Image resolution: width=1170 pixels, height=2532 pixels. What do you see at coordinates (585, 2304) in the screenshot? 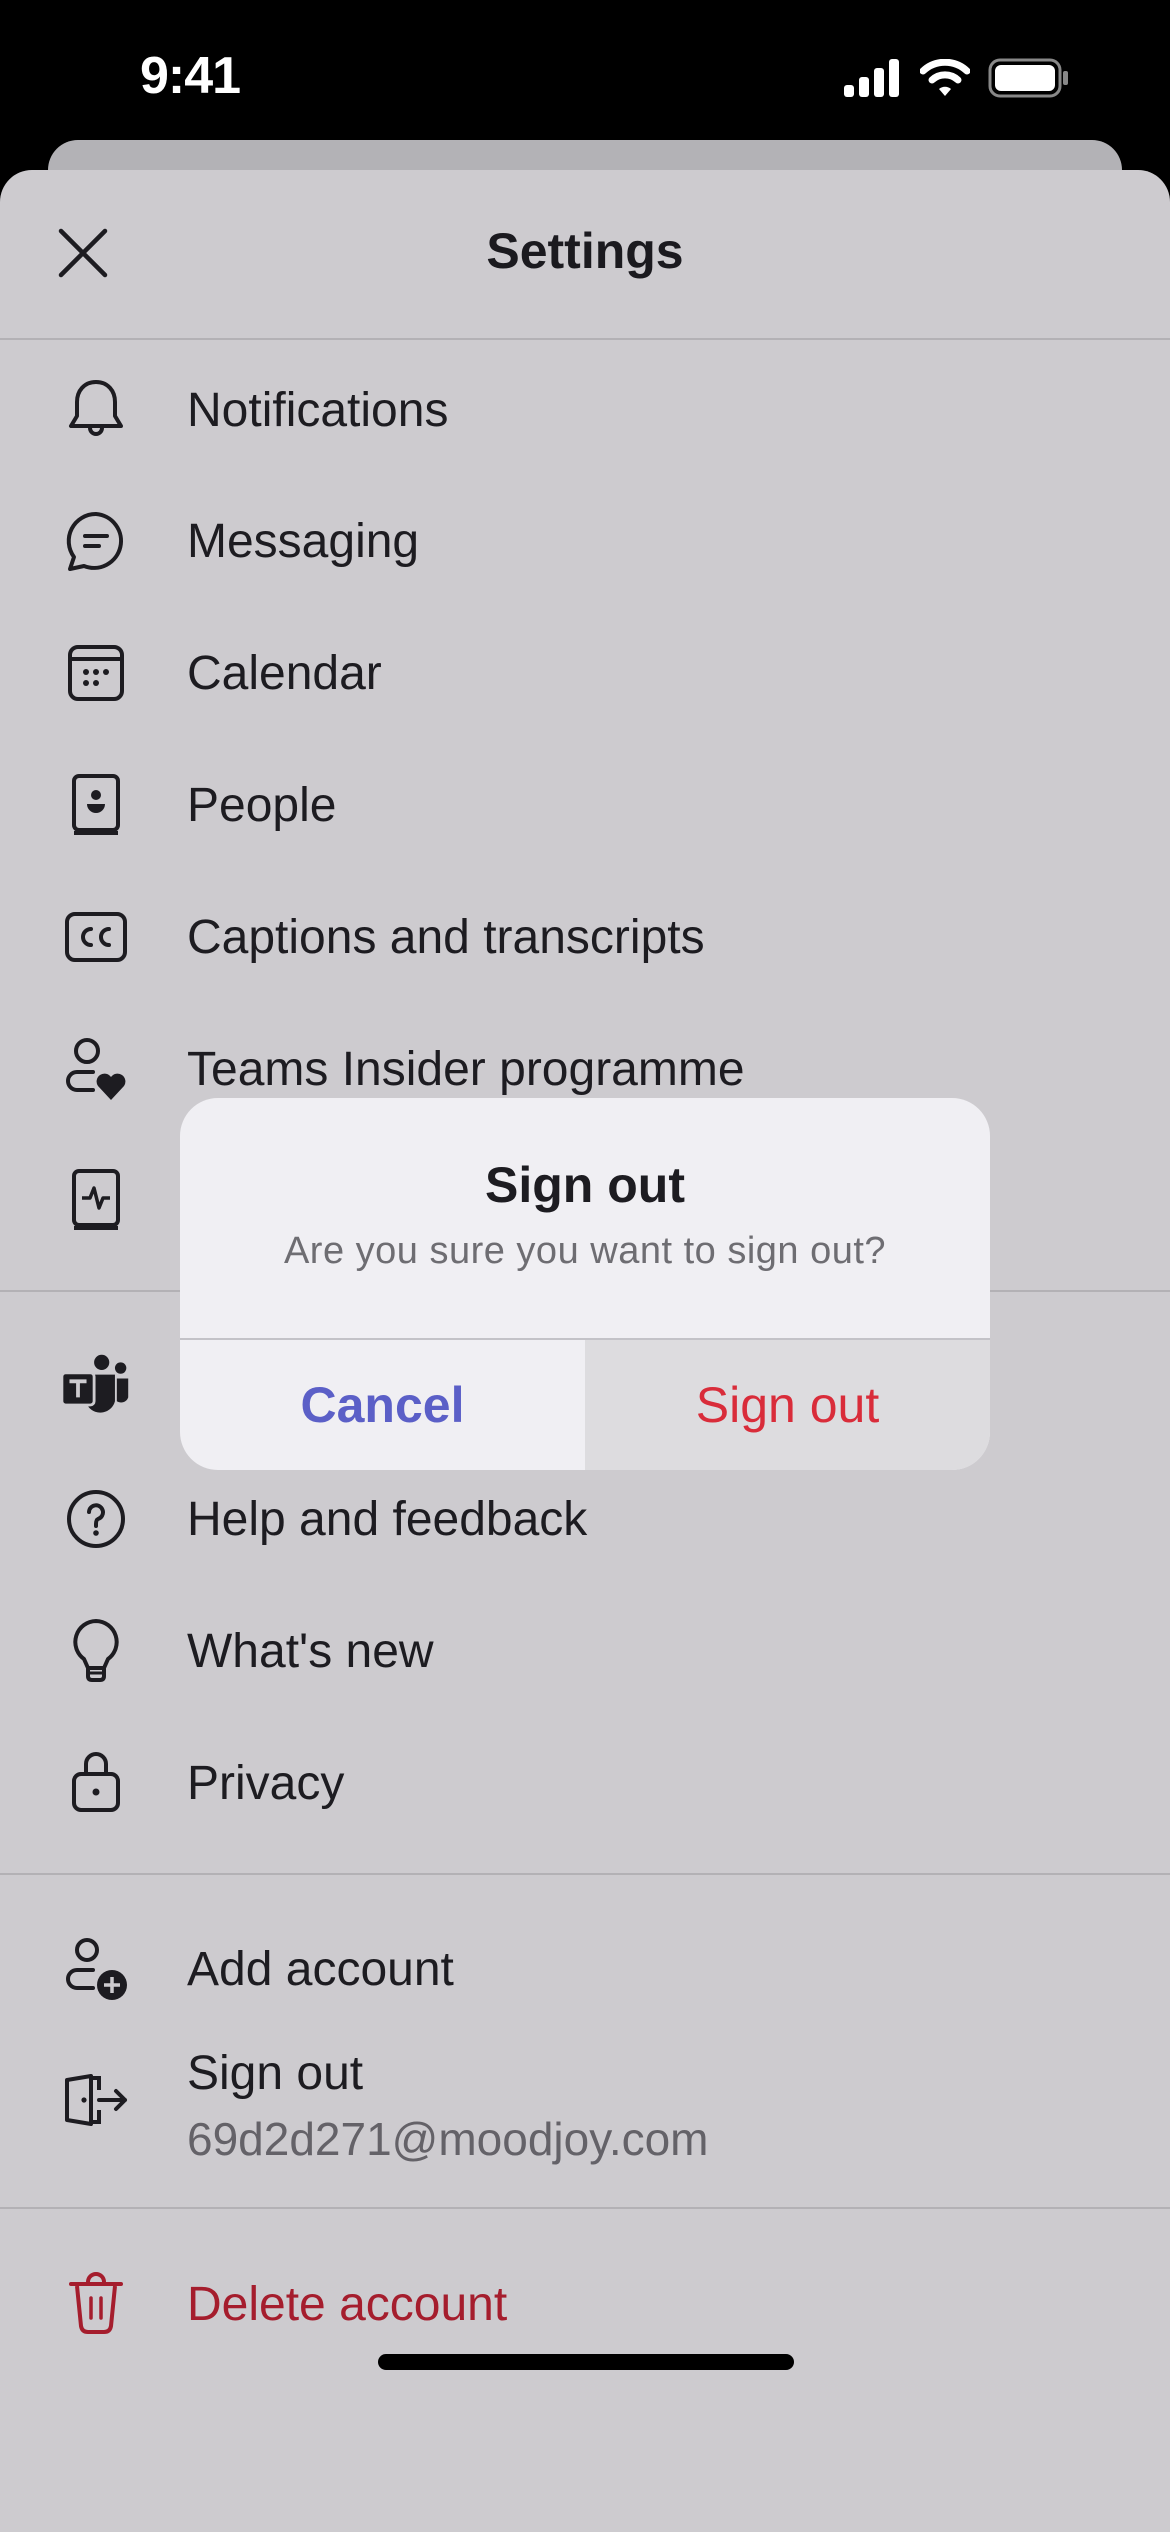
I see `settings-item-delete-account: Delete account` at bounding box center [585, 2304].